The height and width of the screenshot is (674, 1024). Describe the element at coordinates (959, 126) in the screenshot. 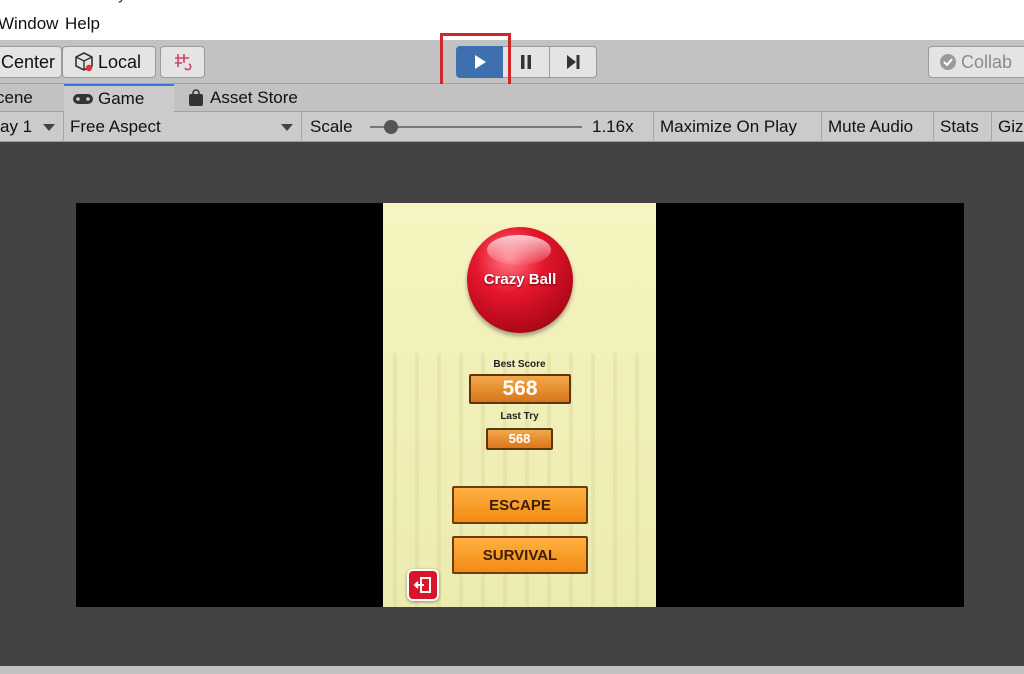

I see `stats-label: Stats` at that location.